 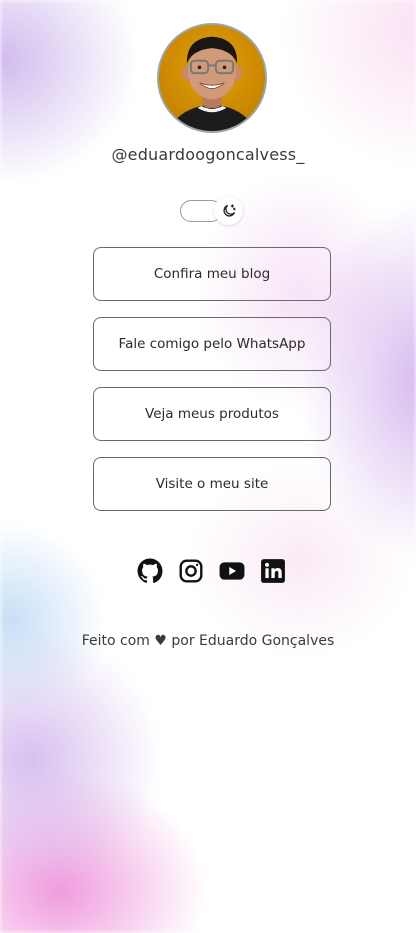 I want to click on avatar-portrait, so click(x=212, y=83).